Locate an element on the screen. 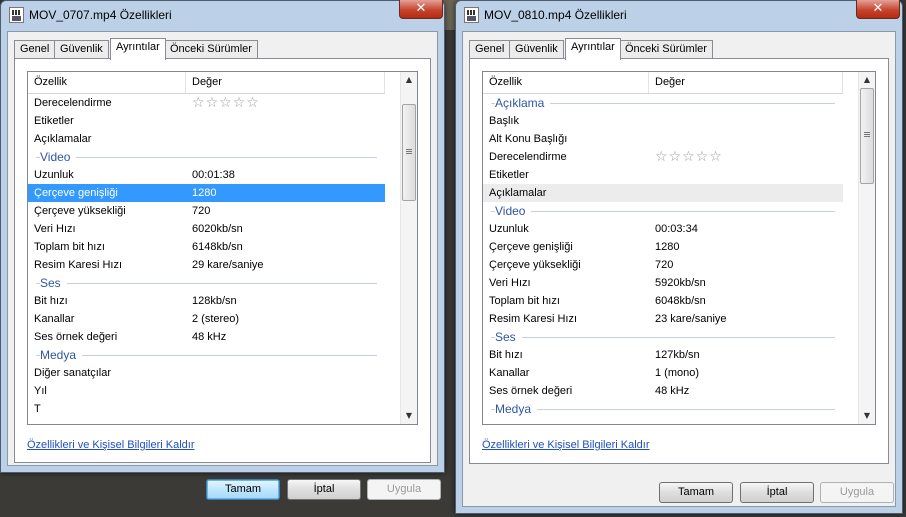 This screenshot has height=517, width=906. close-icon: ✕ is located at coordinates (421, 8).